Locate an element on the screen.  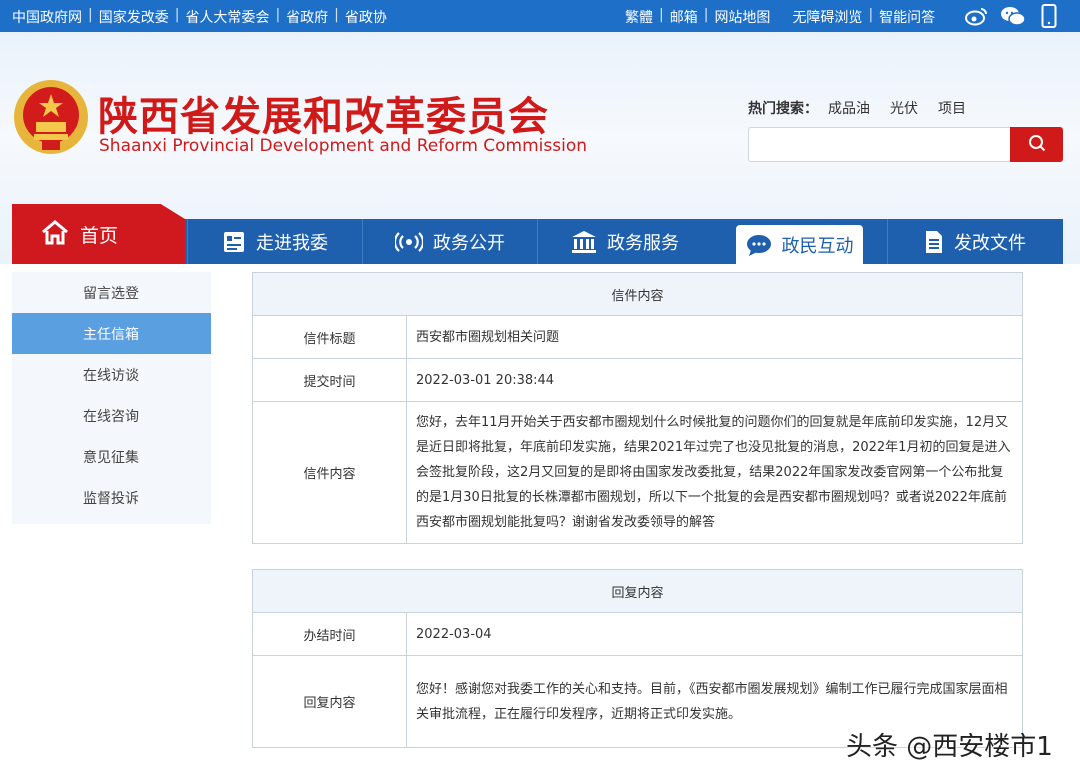
reply-panel-header: 回复内容 is located at coordinates (637, 591).